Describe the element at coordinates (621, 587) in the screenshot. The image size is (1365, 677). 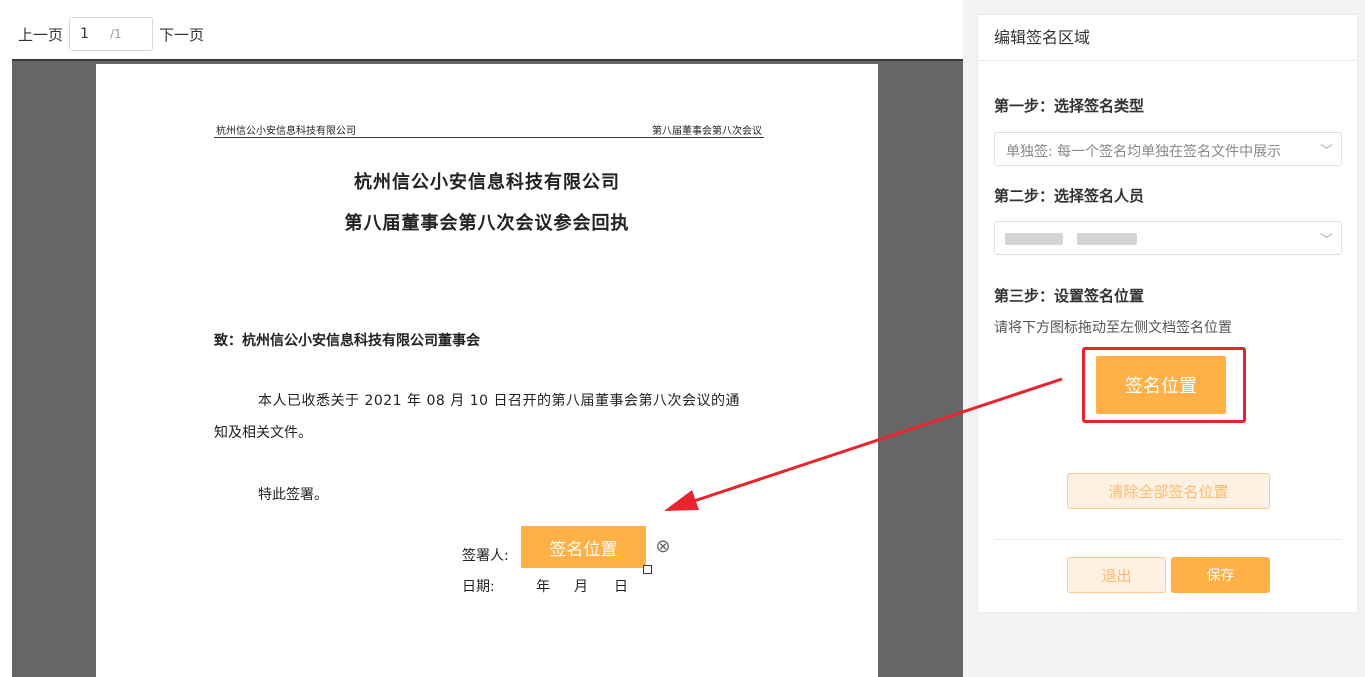
I see `date-day: 日` at that location.